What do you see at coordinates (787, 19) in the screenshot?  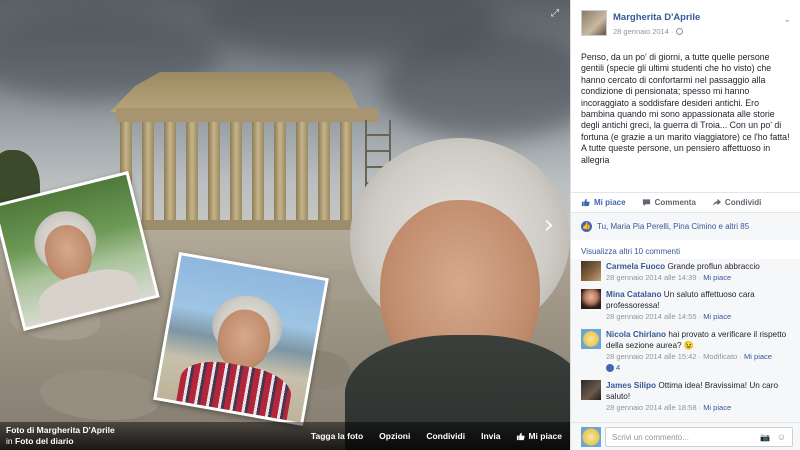 I see `chevron-down-icon: ⌄` at bounding box center [787, 19].